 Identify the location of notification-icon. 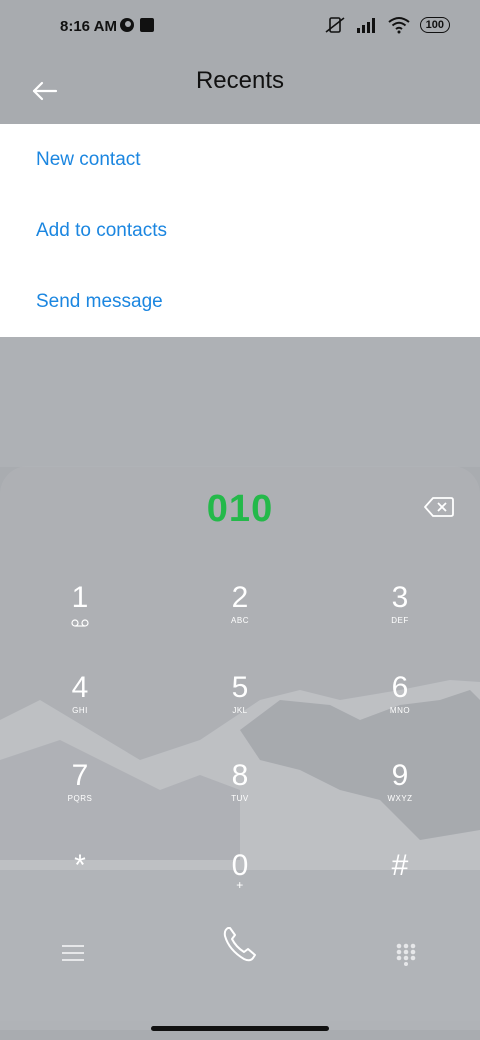
(147, 25).